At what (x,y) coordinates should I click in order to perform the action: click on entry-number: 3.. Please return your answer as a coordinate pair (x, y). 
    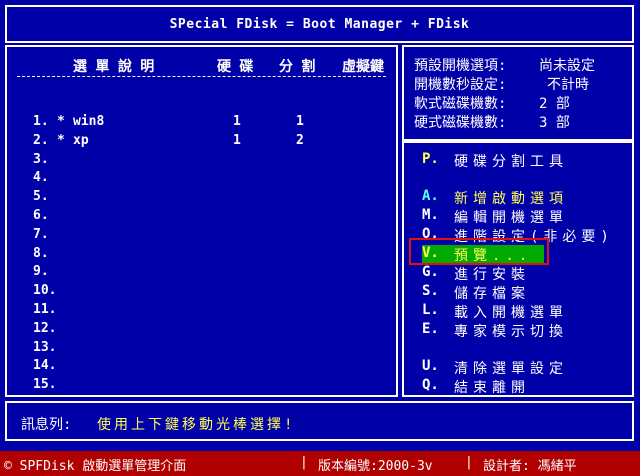
    Looking at the image, I should click on (41, 159).